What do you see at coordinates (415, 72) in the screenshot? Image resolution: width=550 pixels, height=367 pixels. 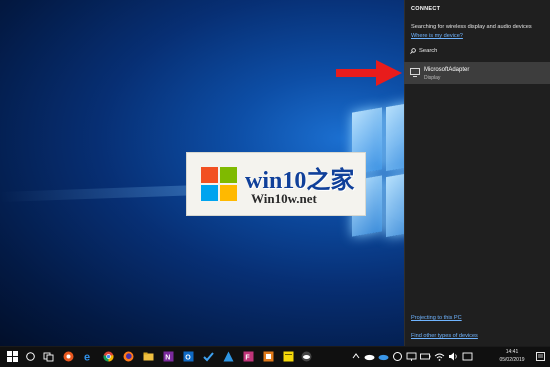 I see `monitor-icon` at bounding box center [415, 72].